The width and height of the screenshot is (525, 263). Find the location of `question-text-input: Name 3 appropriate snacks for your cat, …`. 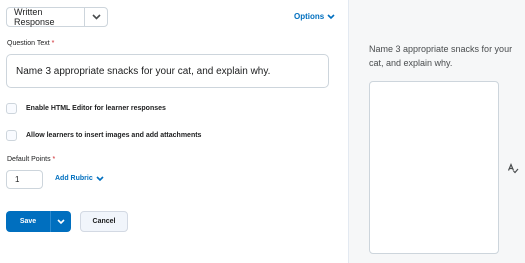

question-text-input: Name 3 appropriate snacks for your cat, … is located at coordinates (167, 71).